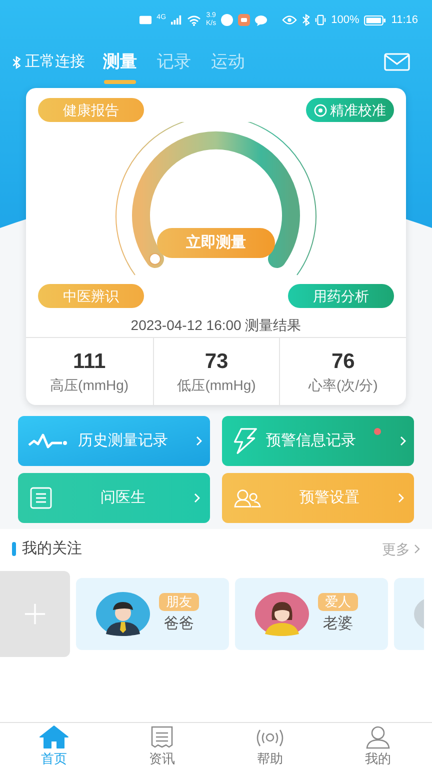  I want to click on reading-value: 111, so click(89, 361).